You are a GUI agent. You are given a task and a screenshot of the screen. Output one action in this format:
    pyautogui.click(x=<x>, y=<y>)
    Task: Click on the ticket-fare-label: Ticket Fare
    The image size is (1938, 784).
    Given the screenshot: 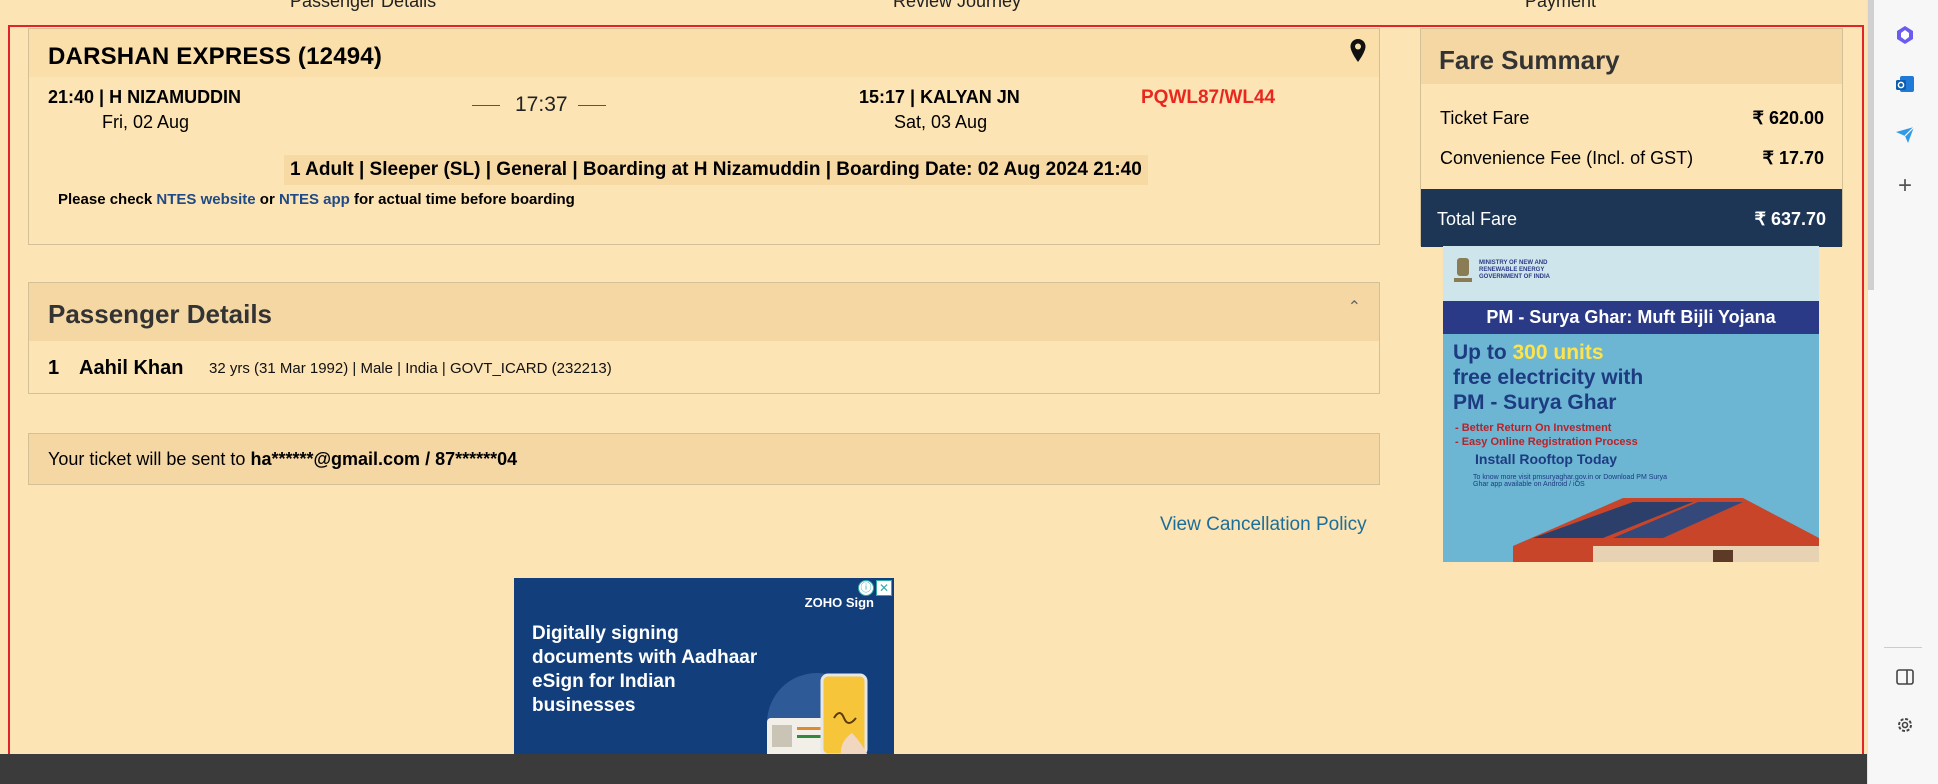 What is the action you would take?
    pyautogui.click(x=1485, y=118)
    